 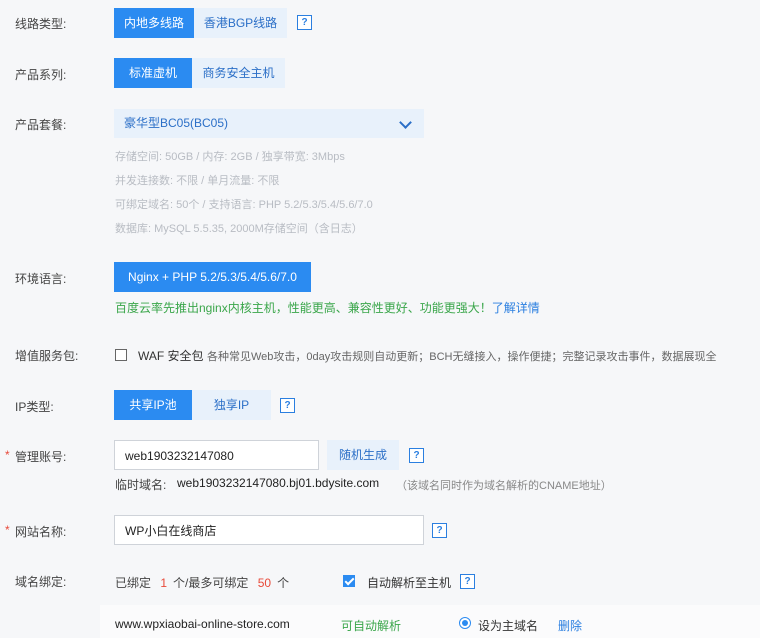 What do you see at coordinates (416, 455) in the screenshot?
I see `admin-account-help-icon: ?` at bounding box center [416, 455].